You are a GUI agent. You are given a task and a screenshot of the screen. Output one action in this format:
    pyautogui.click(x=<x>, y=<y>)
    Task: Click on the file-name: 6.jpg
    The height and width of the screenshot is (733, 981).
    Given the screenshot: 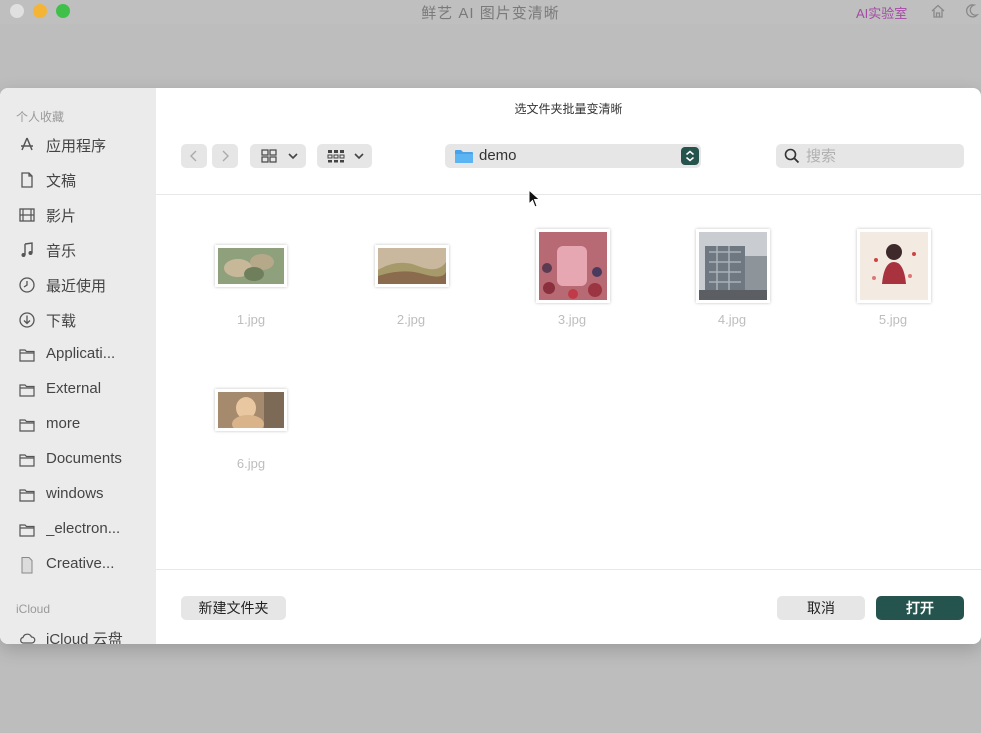 What is the action you would take?
    pyautogui.click(x=251, y=463)
    